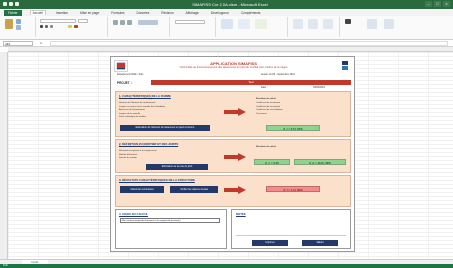  I want to click on section-2-result-box-2: δ_d = 14.8 | 40%, so click(320, 162).